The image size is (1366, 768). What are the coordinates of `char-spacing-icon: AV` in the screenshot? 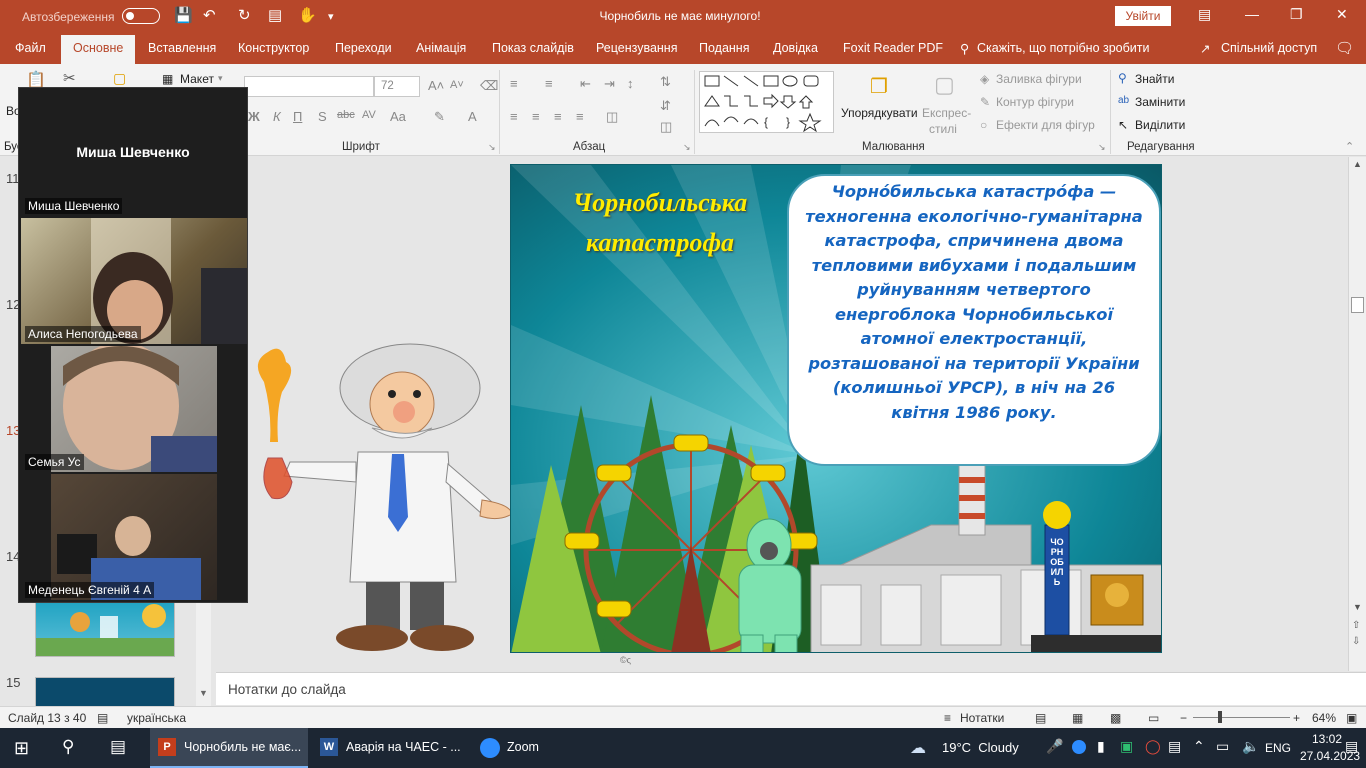 It's located at (369, 115).